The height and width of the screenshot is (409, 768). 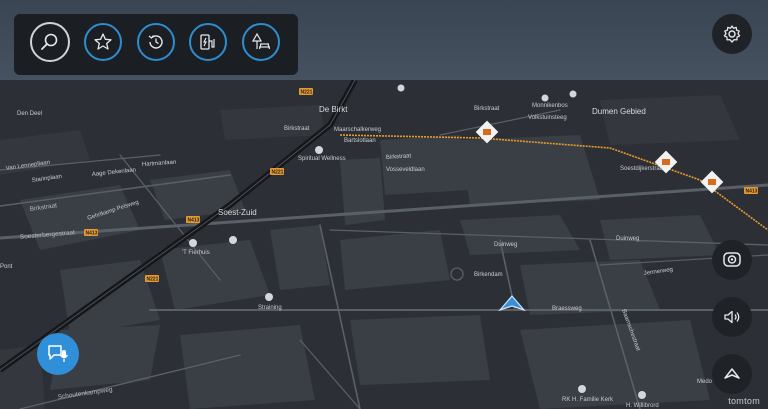 I want to click on label-birkstraat-4: Birkstraat, so click(x=297, y=129).